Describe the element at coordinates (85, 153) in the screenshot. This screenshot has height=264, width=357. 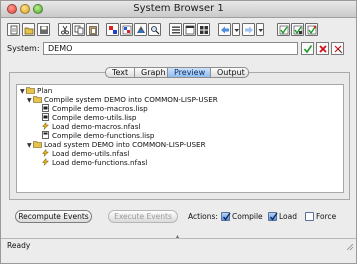
I see `tree-node-load-utils: Load demo-utils.nfasl` at that location.